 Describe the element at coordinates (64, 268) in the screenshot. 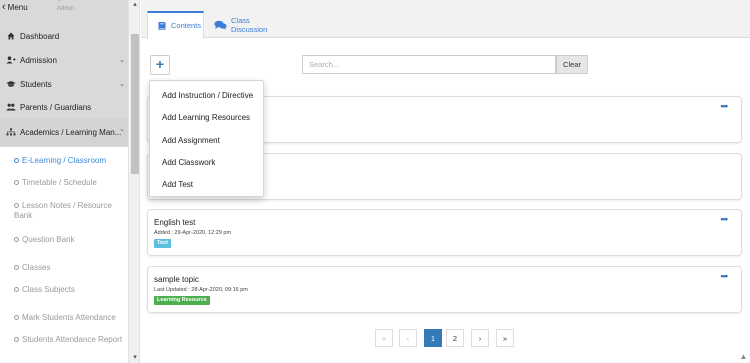

I see `sidebar-subitem-classes: Classes` at that location.